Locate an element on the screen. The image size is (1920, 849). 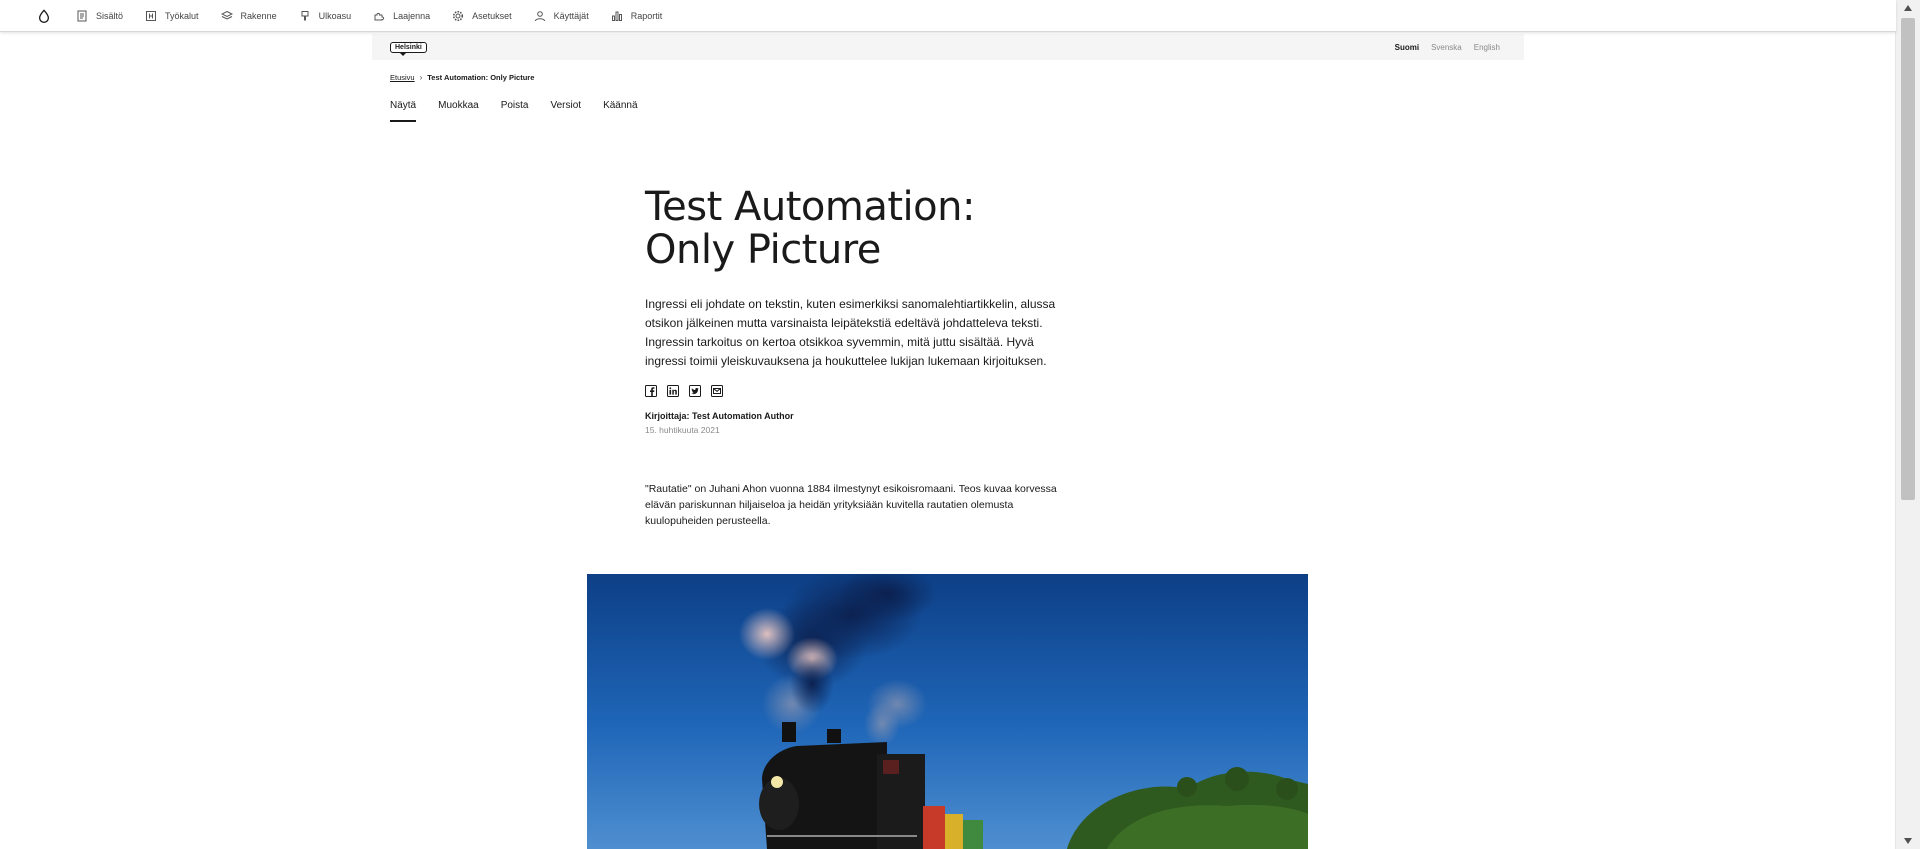
toolbar-item-extend: Laajenna is located at coordinates (401, 16).